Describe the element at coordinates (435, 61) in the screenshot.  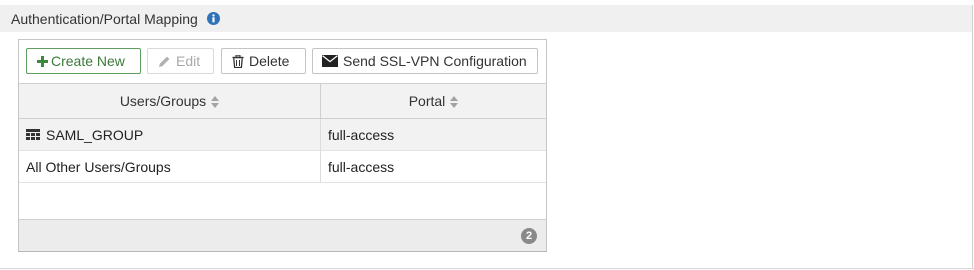
I see `send-ssl-vpn-label: Send SSL-VPN Configuration` at that location.